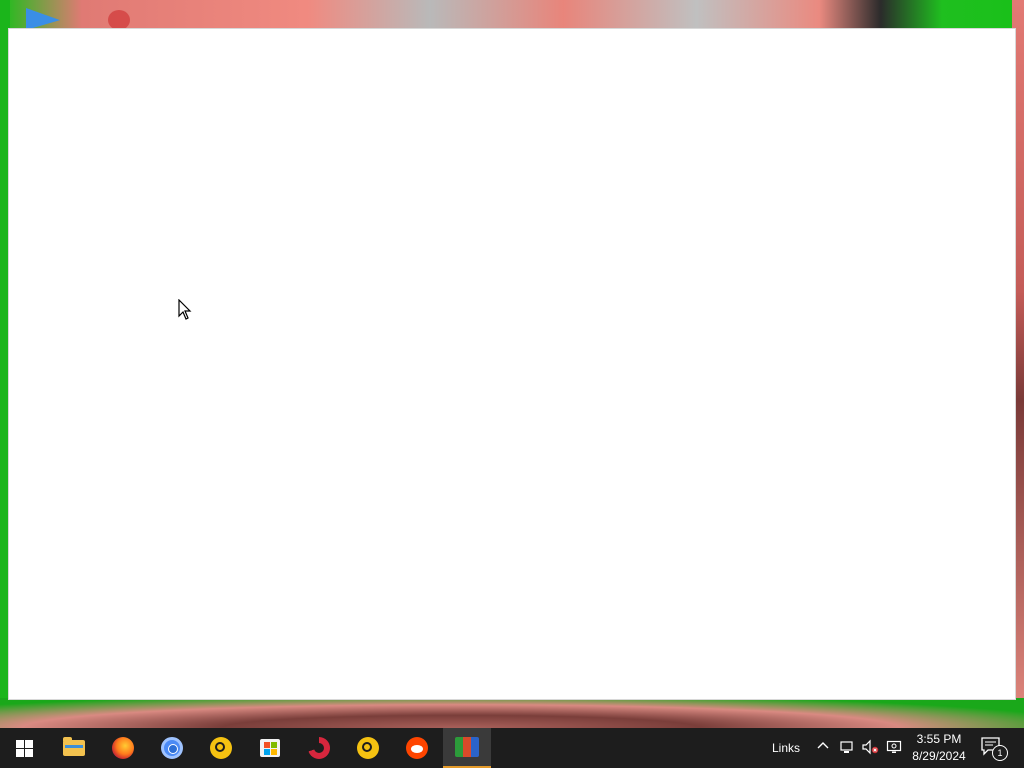 Image resolution: width=1024 pixels, height=768 pixels. What do you see at coordinates (185, 309) in the screenshot?
I see `mouse-cursor-icon` at bounding box center [185, 309].